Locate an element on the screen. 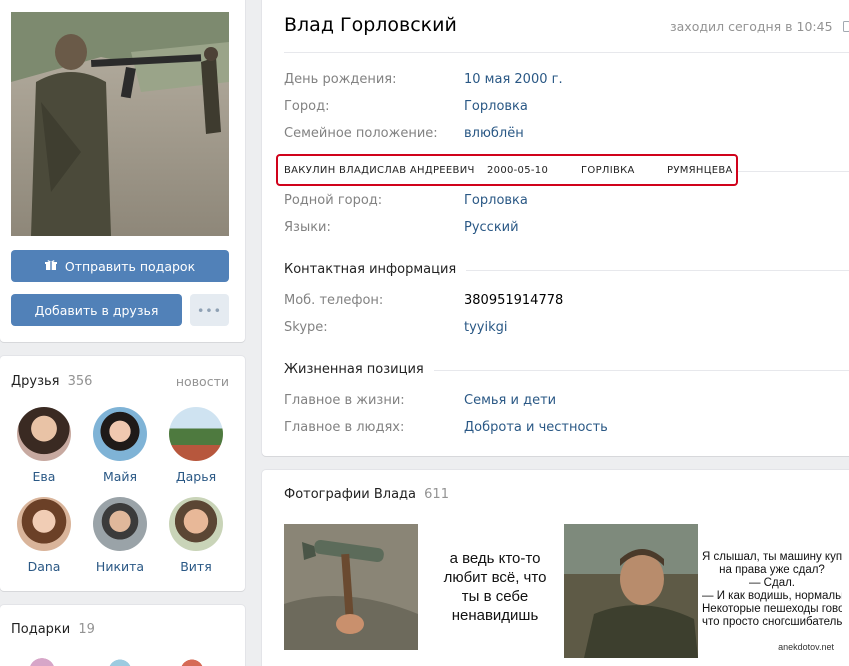 Image resolution: width=849 pixels, height=666 pixels. gifts-card: Подарки 19 is located at coordinates (122, 635).